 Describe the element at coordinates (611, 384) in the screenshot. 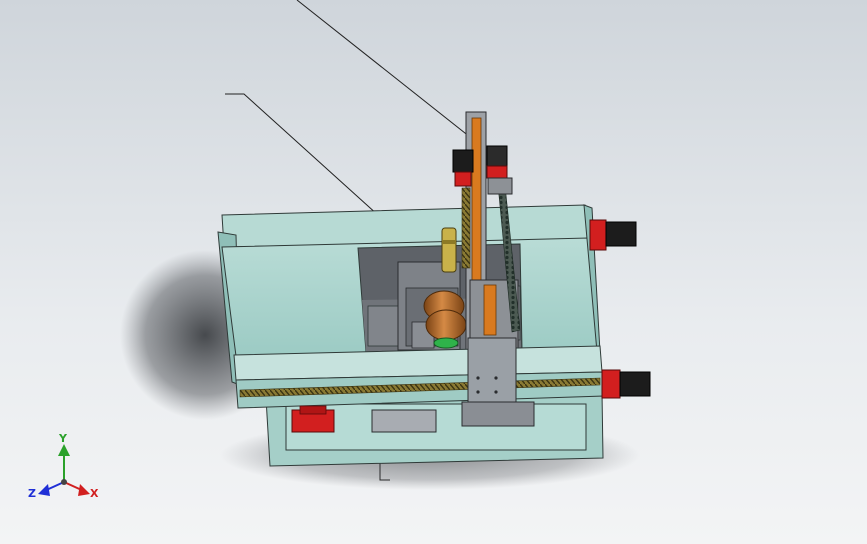

I see `right-motor-lower-red` at that location.